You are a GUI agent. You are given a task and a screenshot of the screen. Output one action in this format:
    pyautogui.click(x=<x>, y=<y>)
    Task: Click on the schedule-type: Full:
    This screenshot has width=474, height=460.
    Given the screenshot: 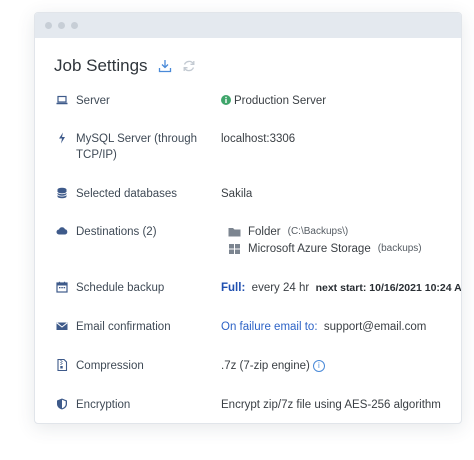 What is the action you would take?
    pyautogui.click(x=233, y=288)
    